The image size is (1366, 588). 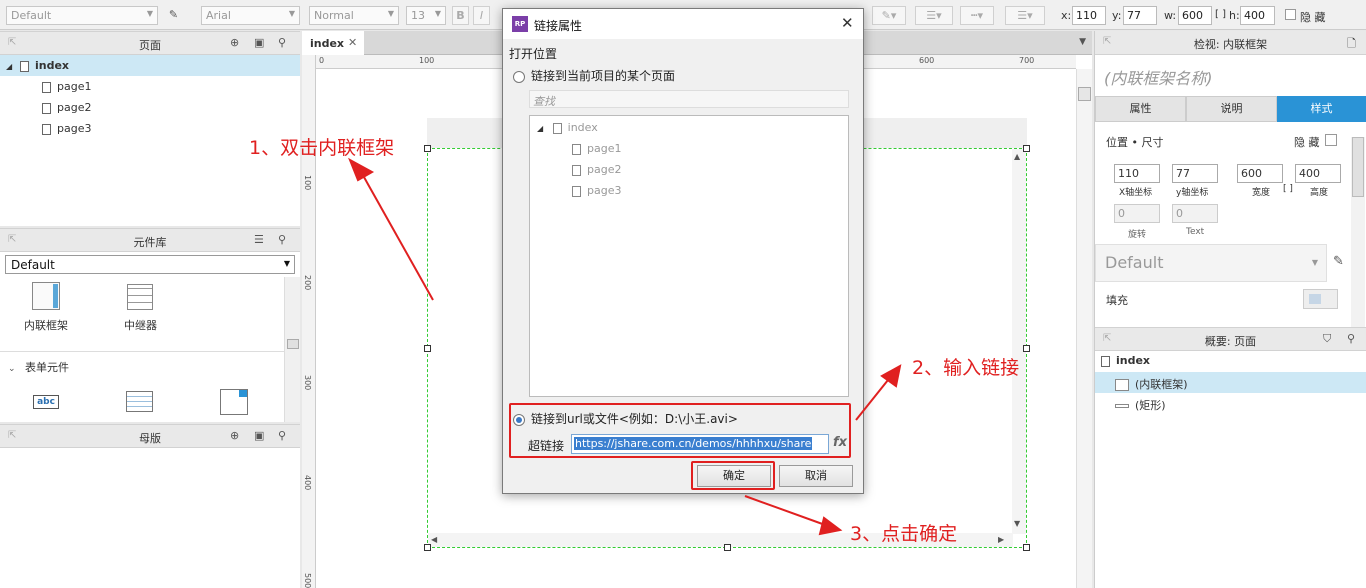 I want to click on arrow-step2-line, so click(x=874, y=397).